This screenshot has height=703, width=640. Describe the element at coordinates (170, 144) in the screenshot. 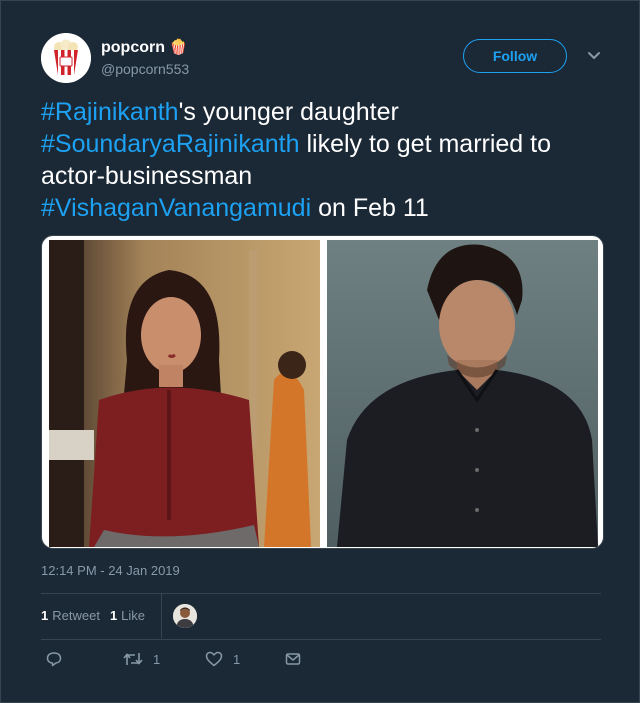

I see `hashtag-link: #SoundaryaRajinikanth` at that location.